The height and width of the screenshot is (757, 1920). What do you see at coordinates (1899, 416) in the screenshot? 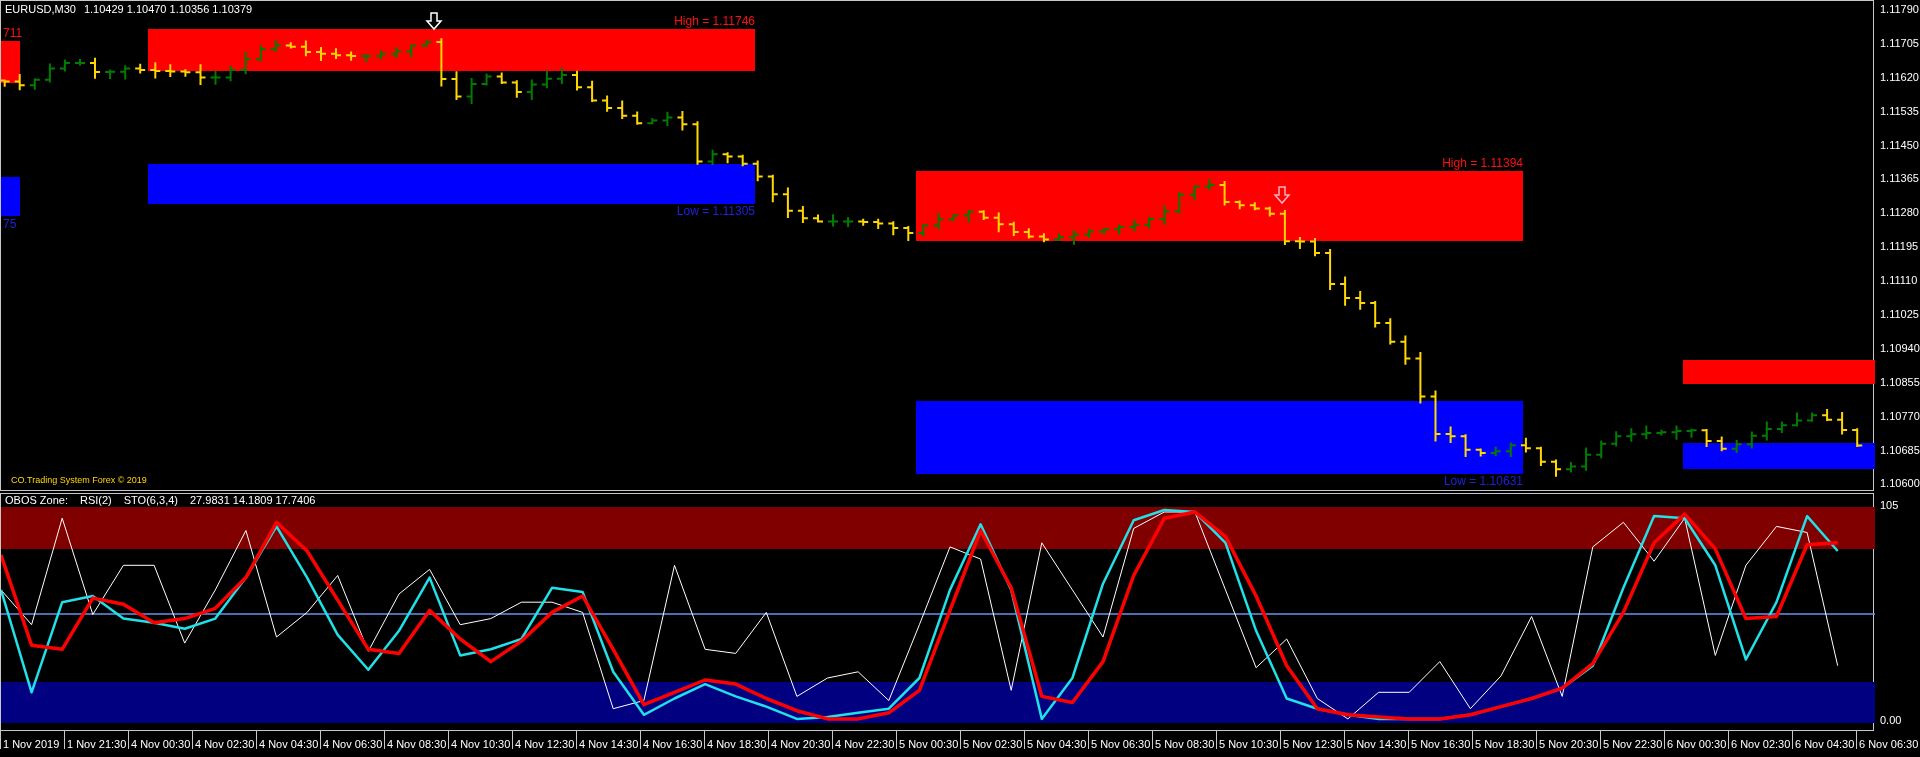
I see `price-axis-label: 1.10770` at bounding box center [1899, 416].